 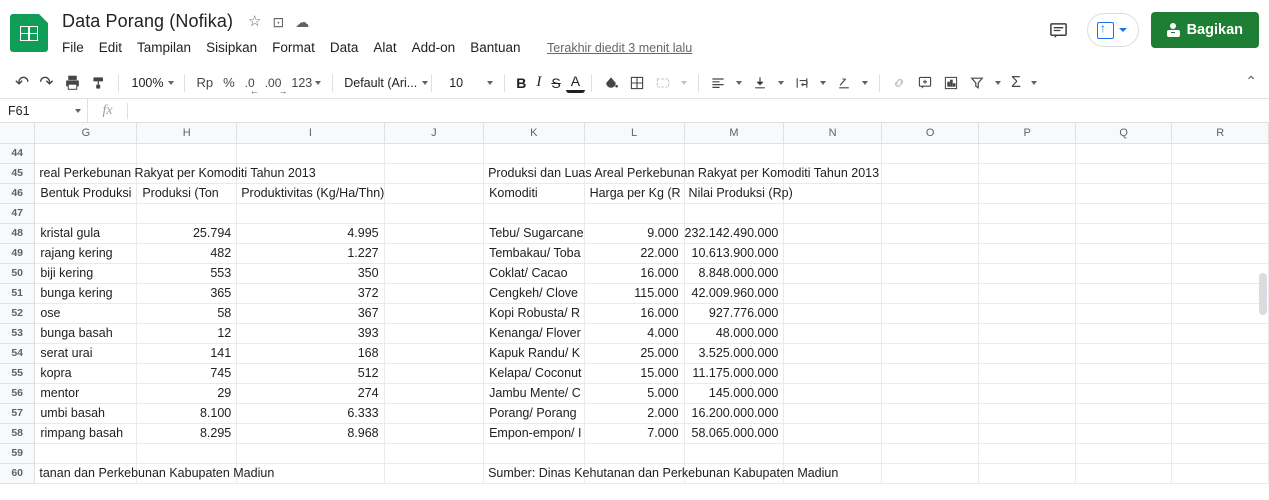 I want to click on redo-icon: ↷, so click(x=46, y=83).